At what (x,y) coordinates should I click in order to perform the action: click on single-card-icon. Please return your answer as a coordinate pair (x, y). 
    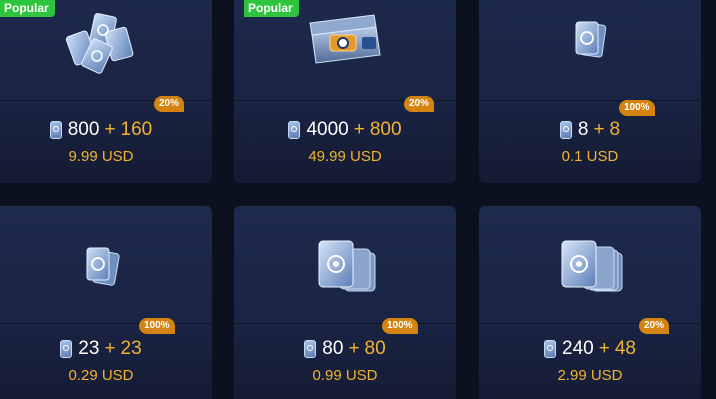
    Looking at the image, I should click on (591, 39).